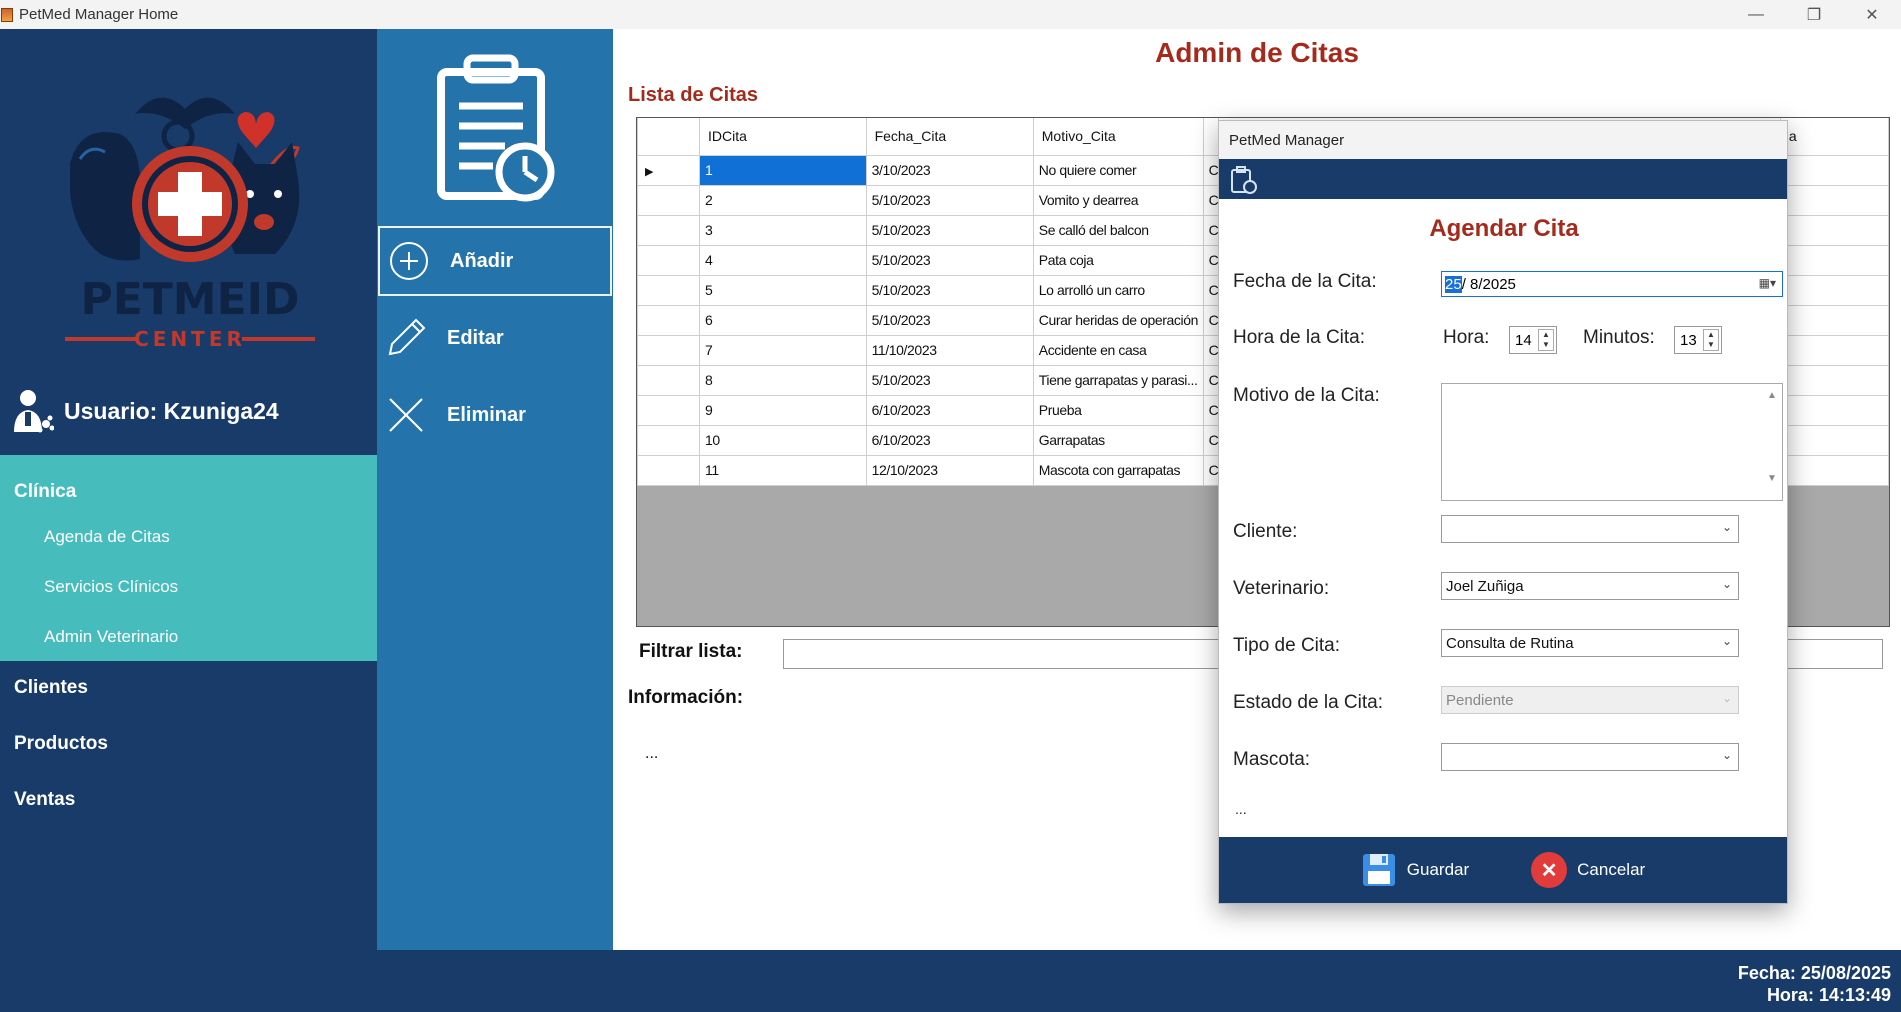 This screenshot has width=1901, height=1012. I want to click on minimize-icon: —, so click(1756, 14).